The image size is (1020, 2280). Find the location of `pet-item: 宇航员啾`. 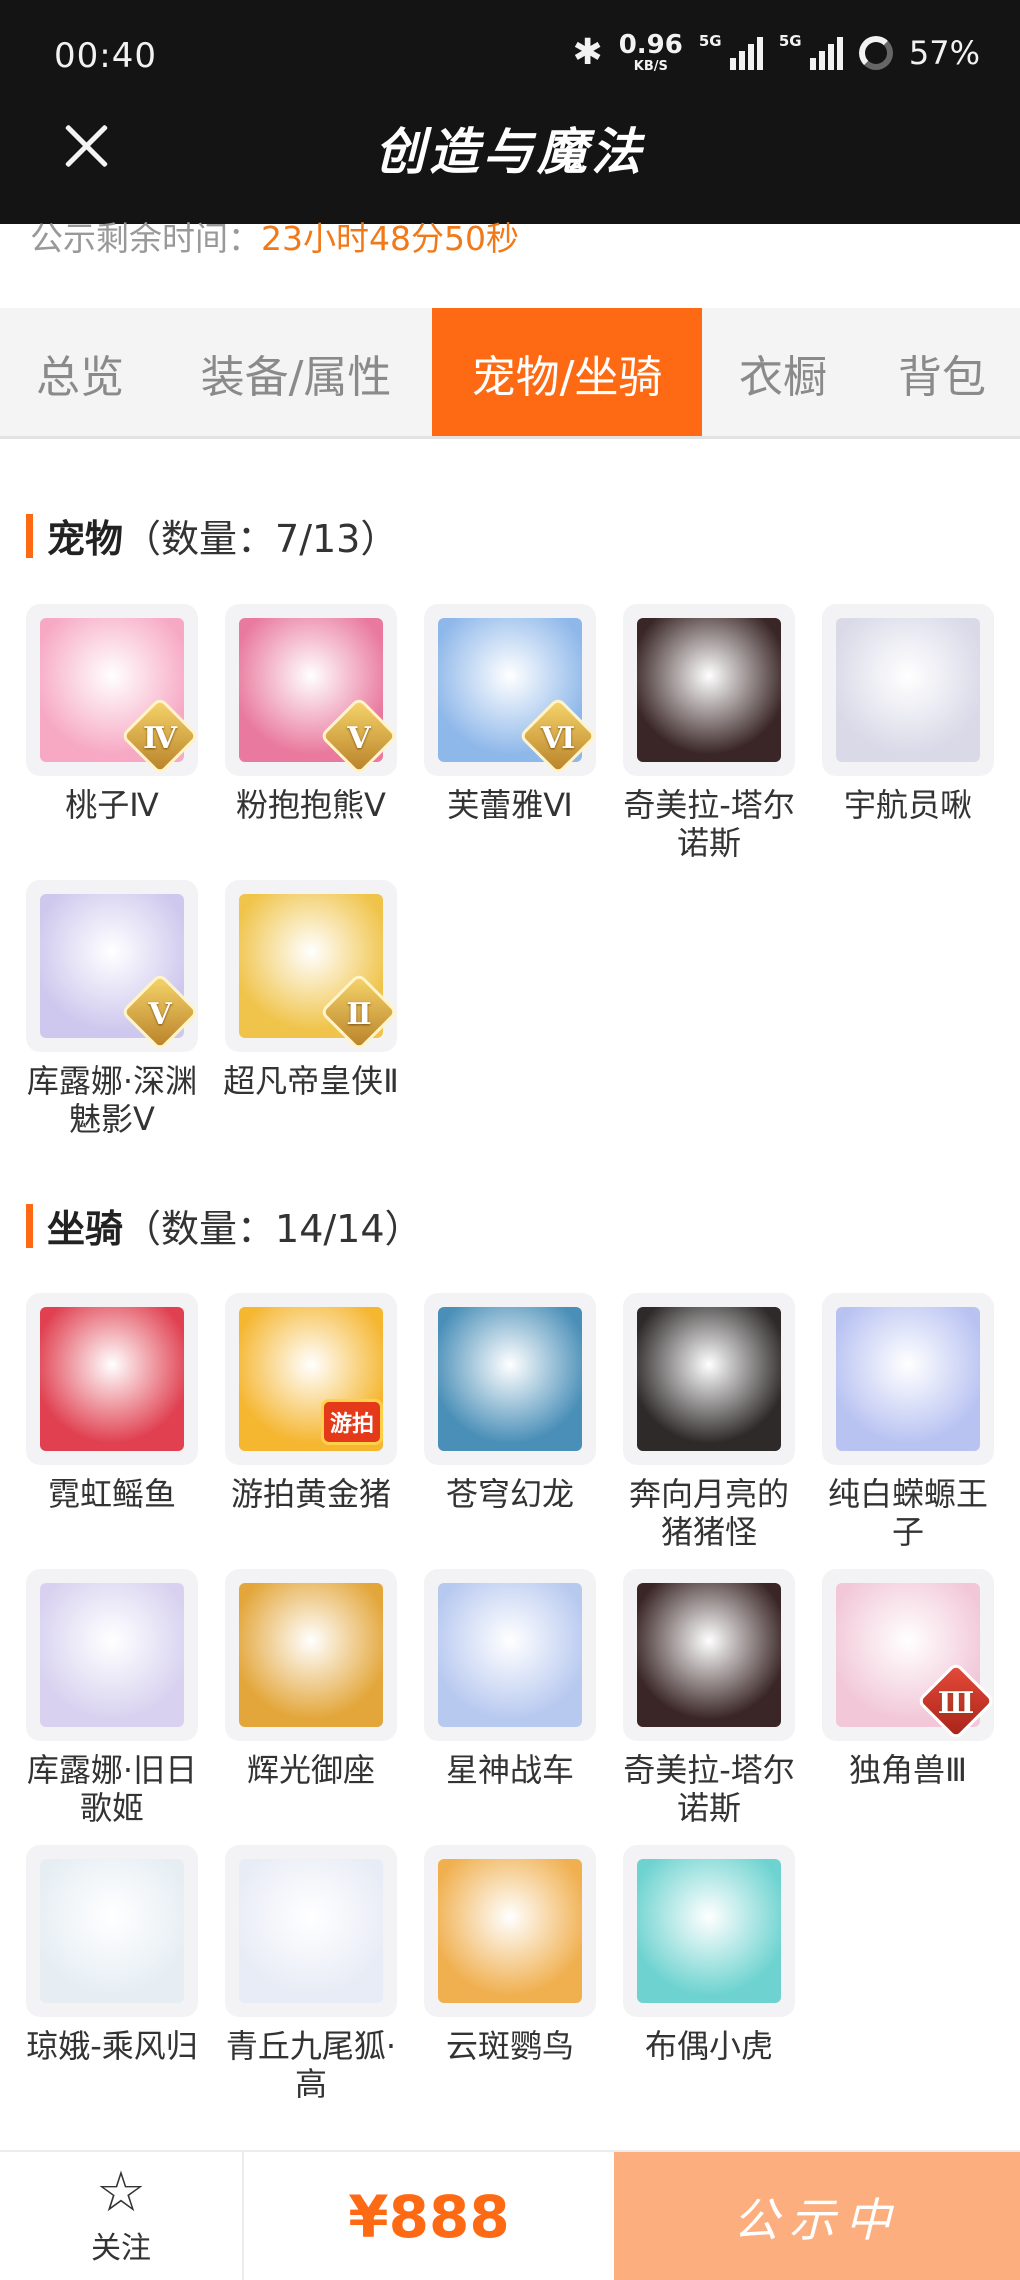

pet-item: 宇航员啾 is located at coordinates (908, 714).